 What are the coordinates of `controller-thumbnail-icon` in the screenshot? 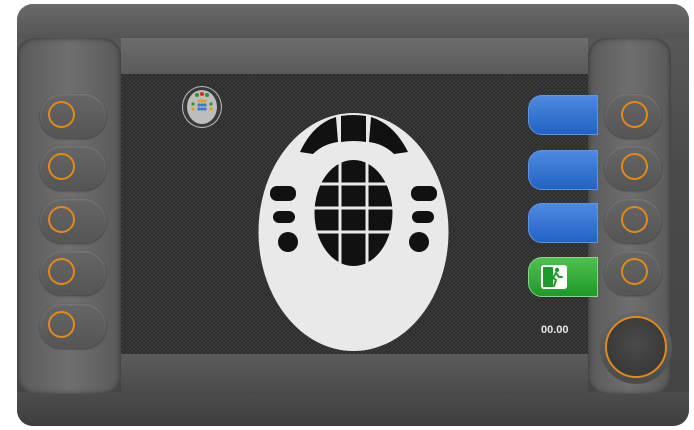 It's located at (202, 107).